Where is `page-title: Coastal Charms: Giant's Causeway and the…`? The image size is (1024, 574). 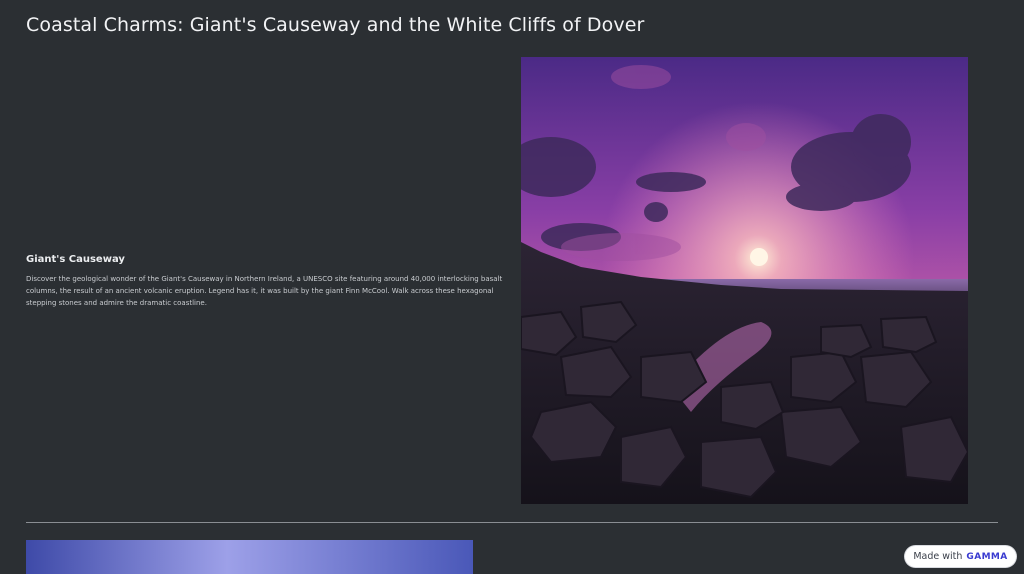 page-title: Coastal Charms: Giant's Causeway and the… is located at coordinates (335, 25).